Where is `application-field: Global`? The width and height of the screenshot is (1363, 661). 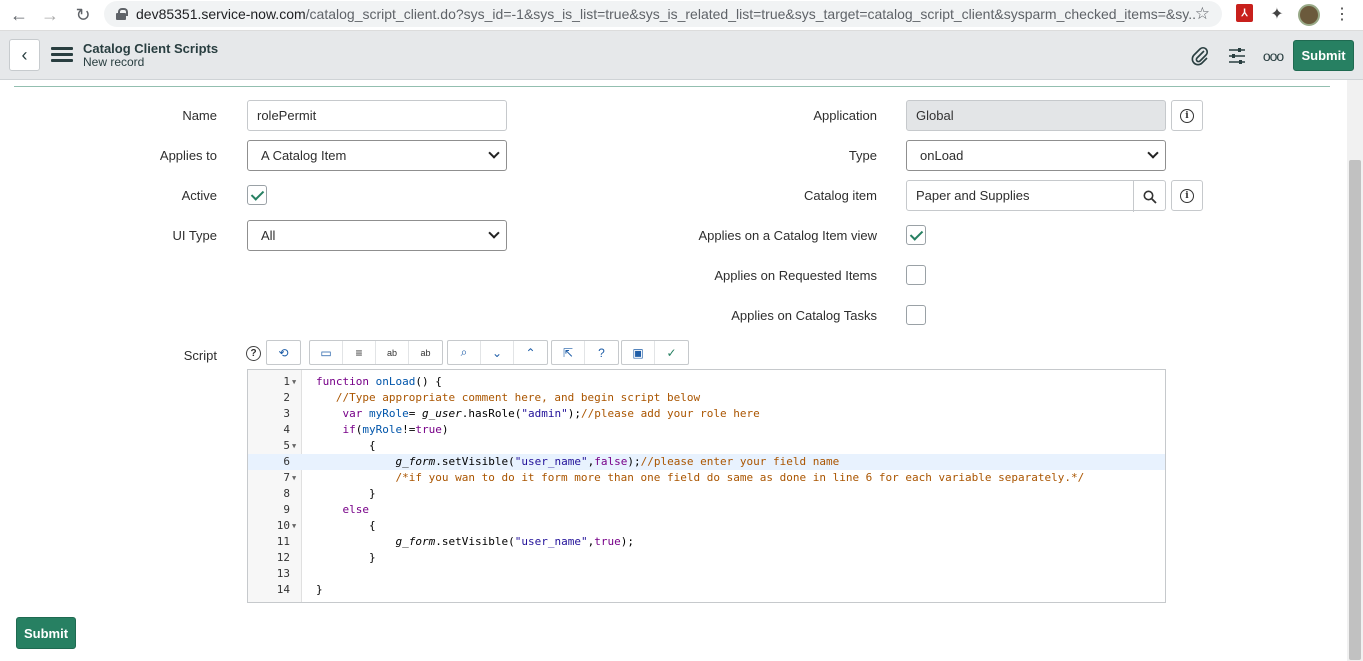
application-field: Global is located at coordinates (1036, 115).